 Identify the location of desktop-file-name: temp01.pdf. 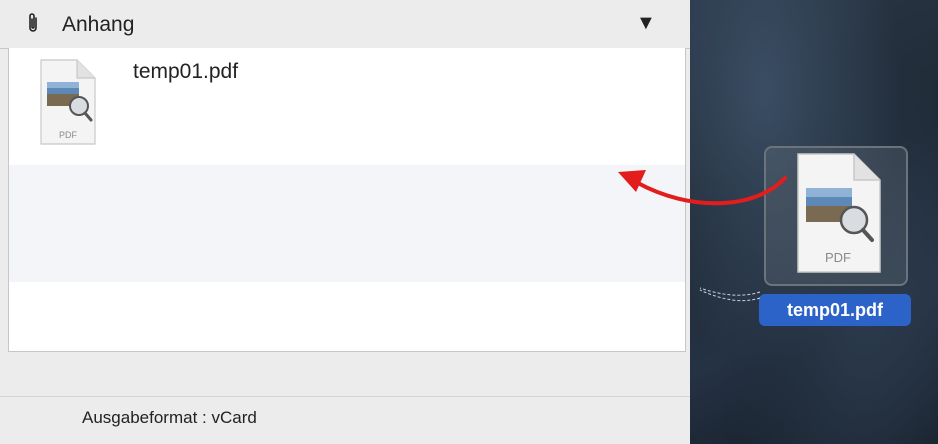
(835, 310).